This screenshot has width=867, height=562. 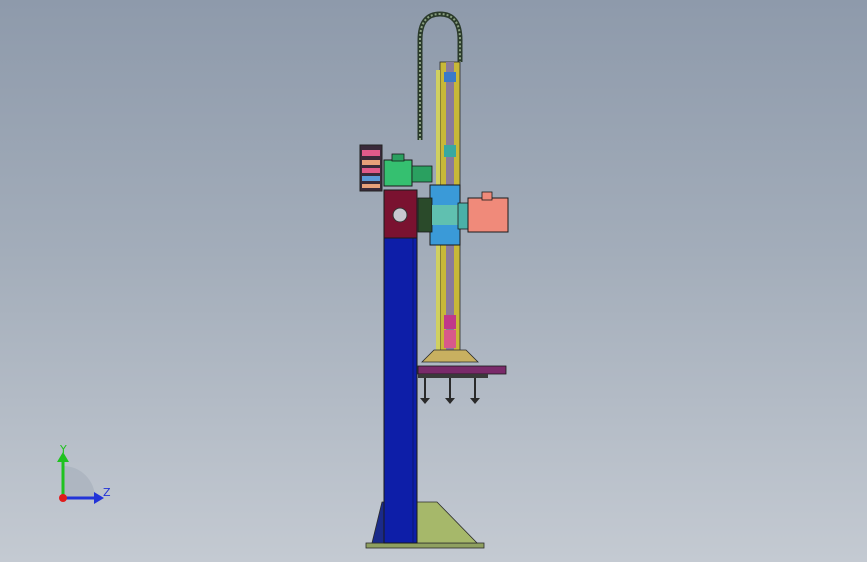 I want to click on arm-connector, so click(x=463, y=216).